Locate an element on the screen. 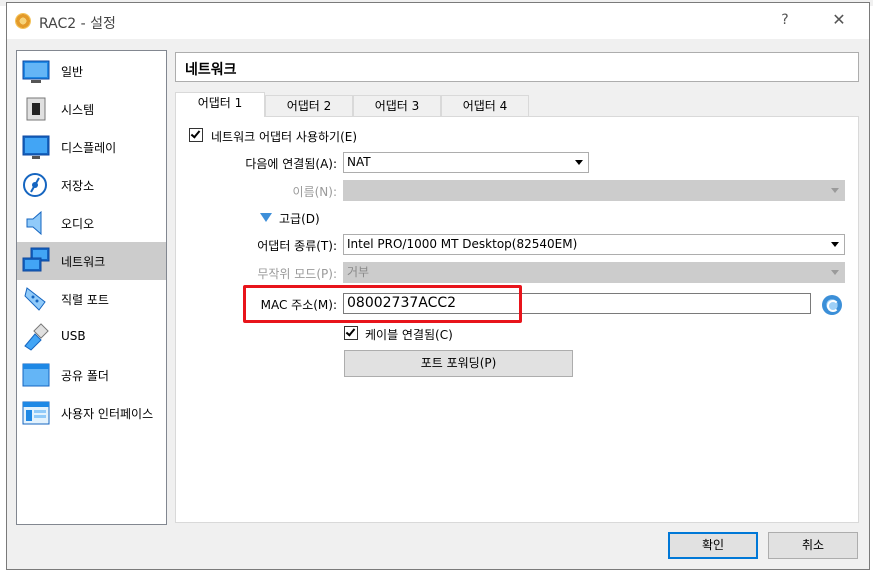  enable-adapter-label: 네트워크 어댑터 사용하기(E) is located at coordinates (284, 137).